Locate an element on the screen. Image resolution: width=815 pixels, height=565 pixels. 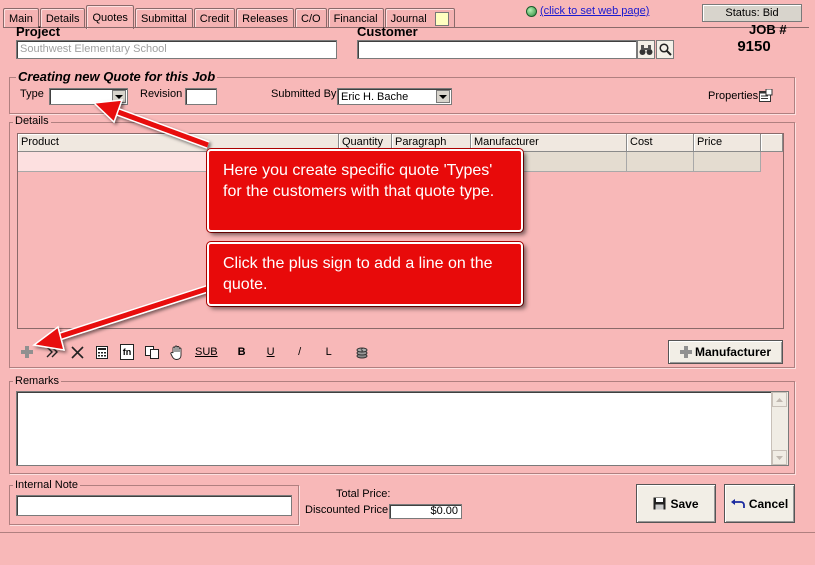
tab-label: Details is located at coordinates (62, 18).